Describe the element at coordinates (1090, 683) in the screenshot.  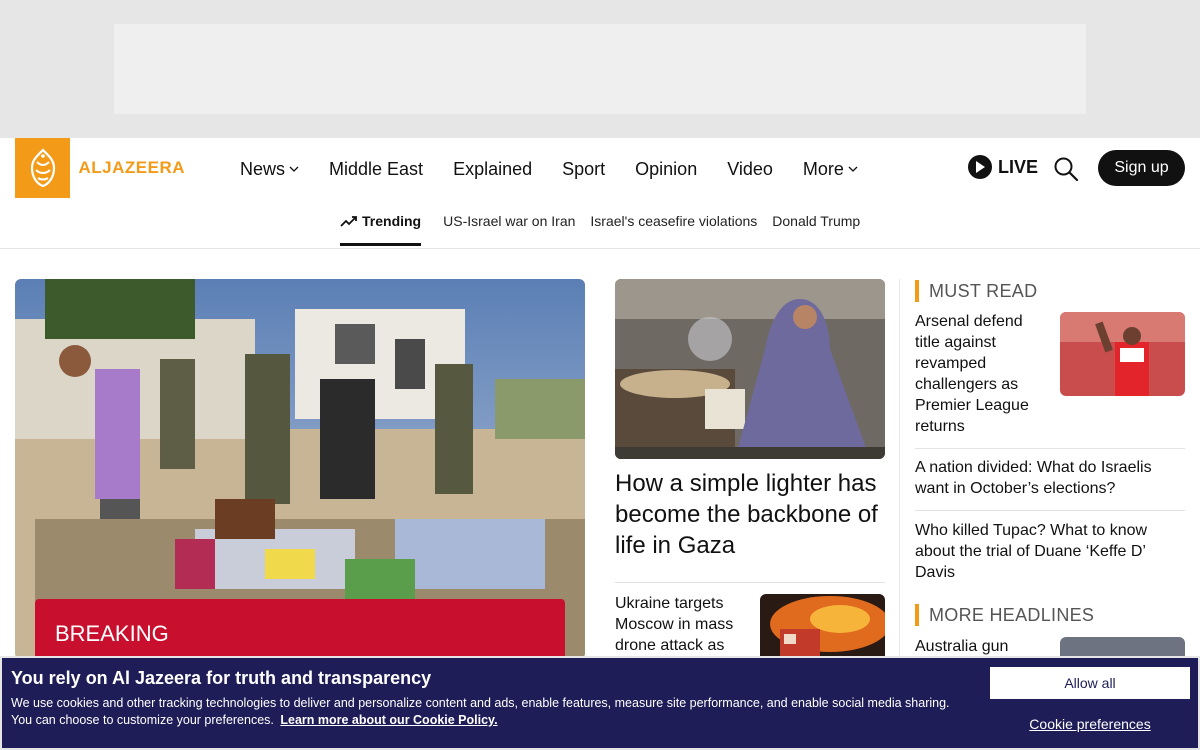
I see `allow-all-button: Allow all` at that location.